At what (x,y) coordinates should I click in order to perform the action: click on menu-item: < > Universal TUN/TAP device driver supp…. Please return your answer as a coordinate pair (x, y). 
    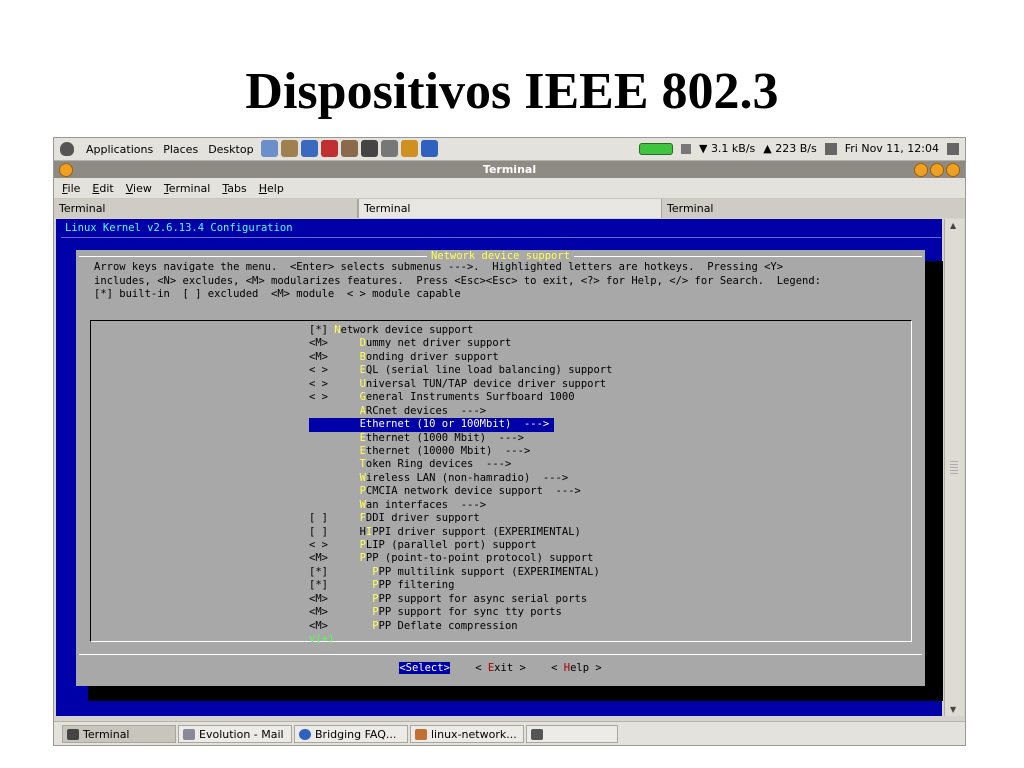
    Looking at the image, I should click on (460, 384).